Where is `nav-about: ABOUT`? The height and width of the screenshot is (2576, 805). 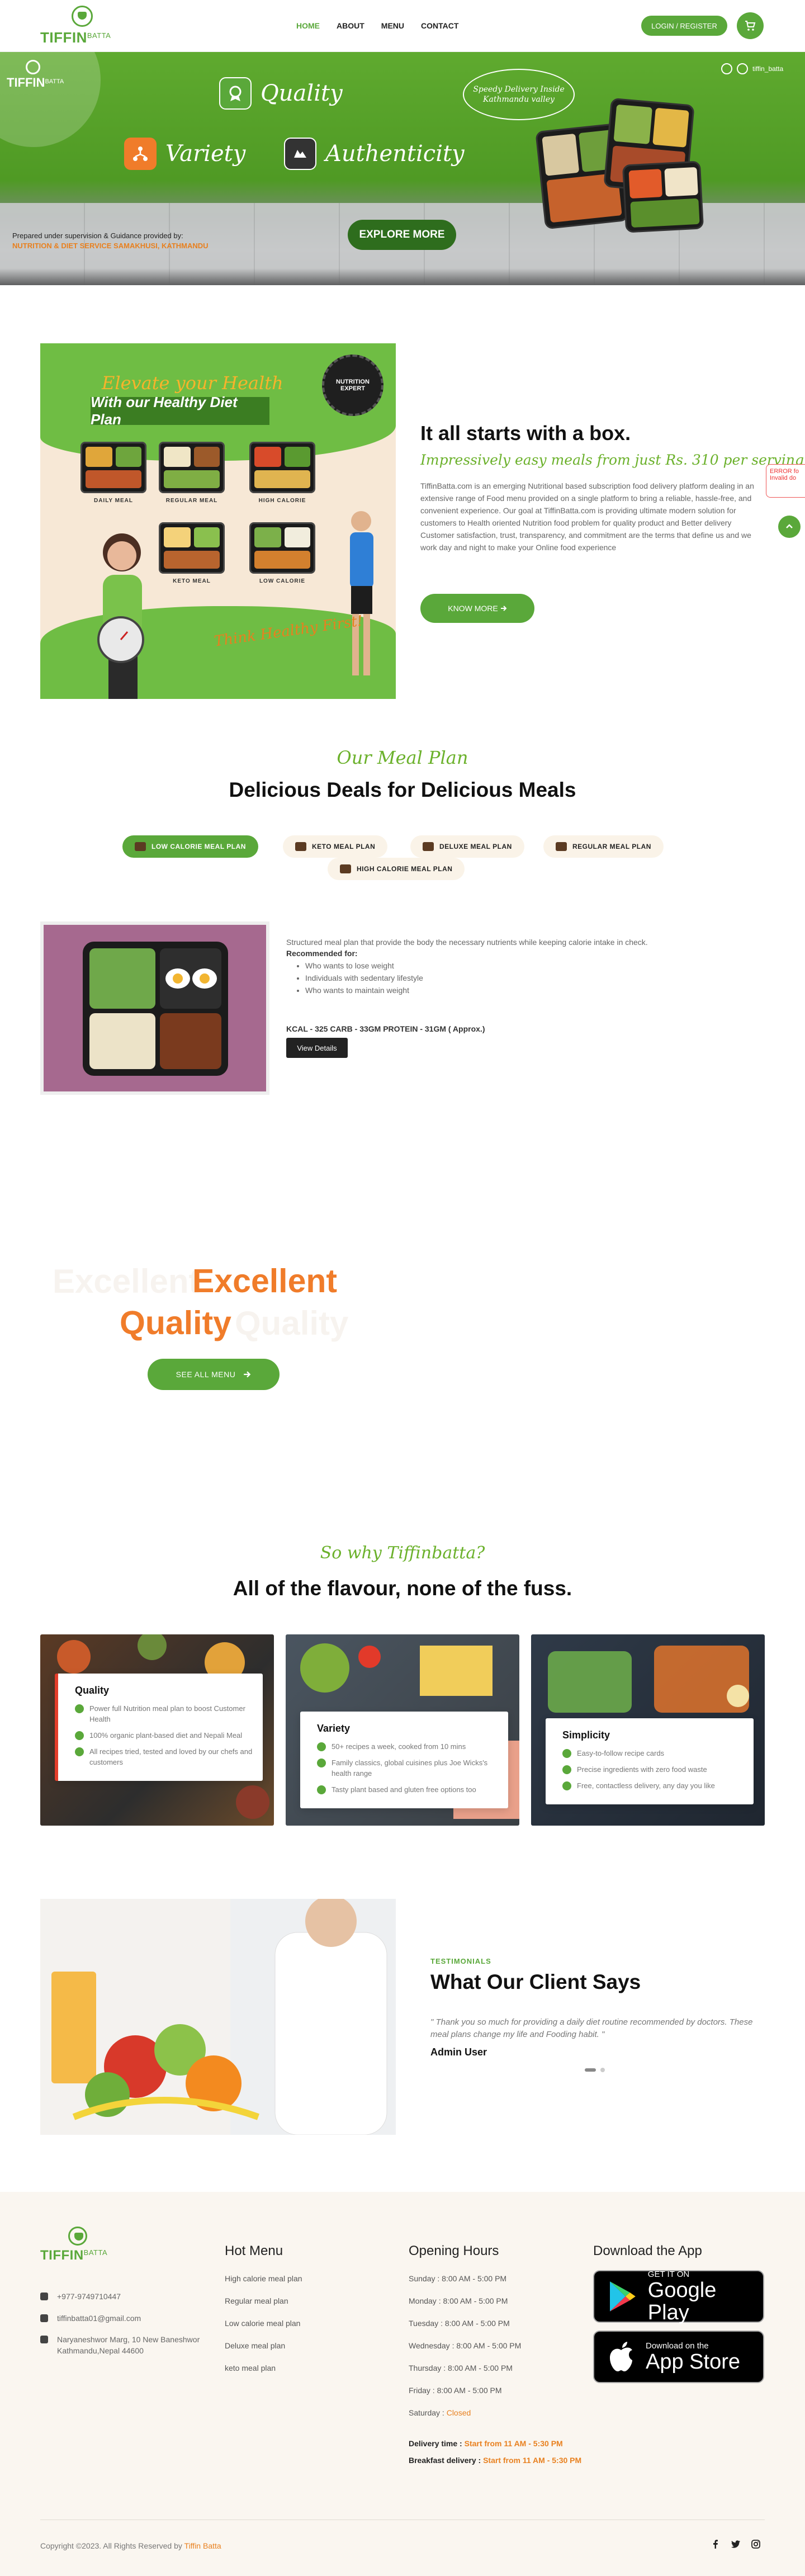 nav-about: ABOUT is located at coordinates (350, 25).